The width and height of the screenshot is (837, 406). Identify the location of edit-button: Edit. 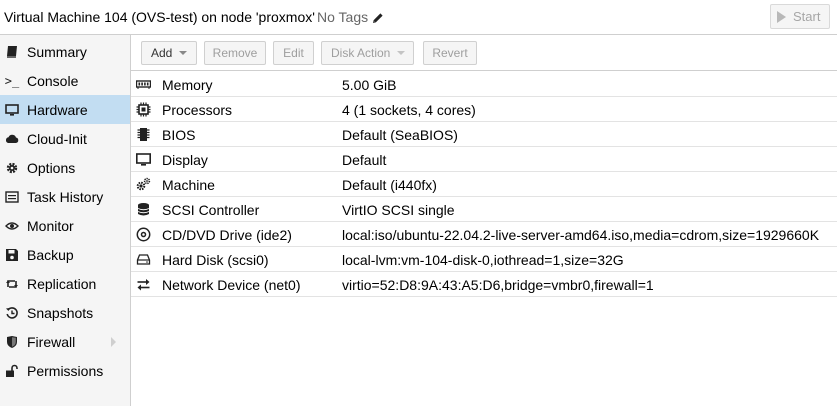
(293, 53).